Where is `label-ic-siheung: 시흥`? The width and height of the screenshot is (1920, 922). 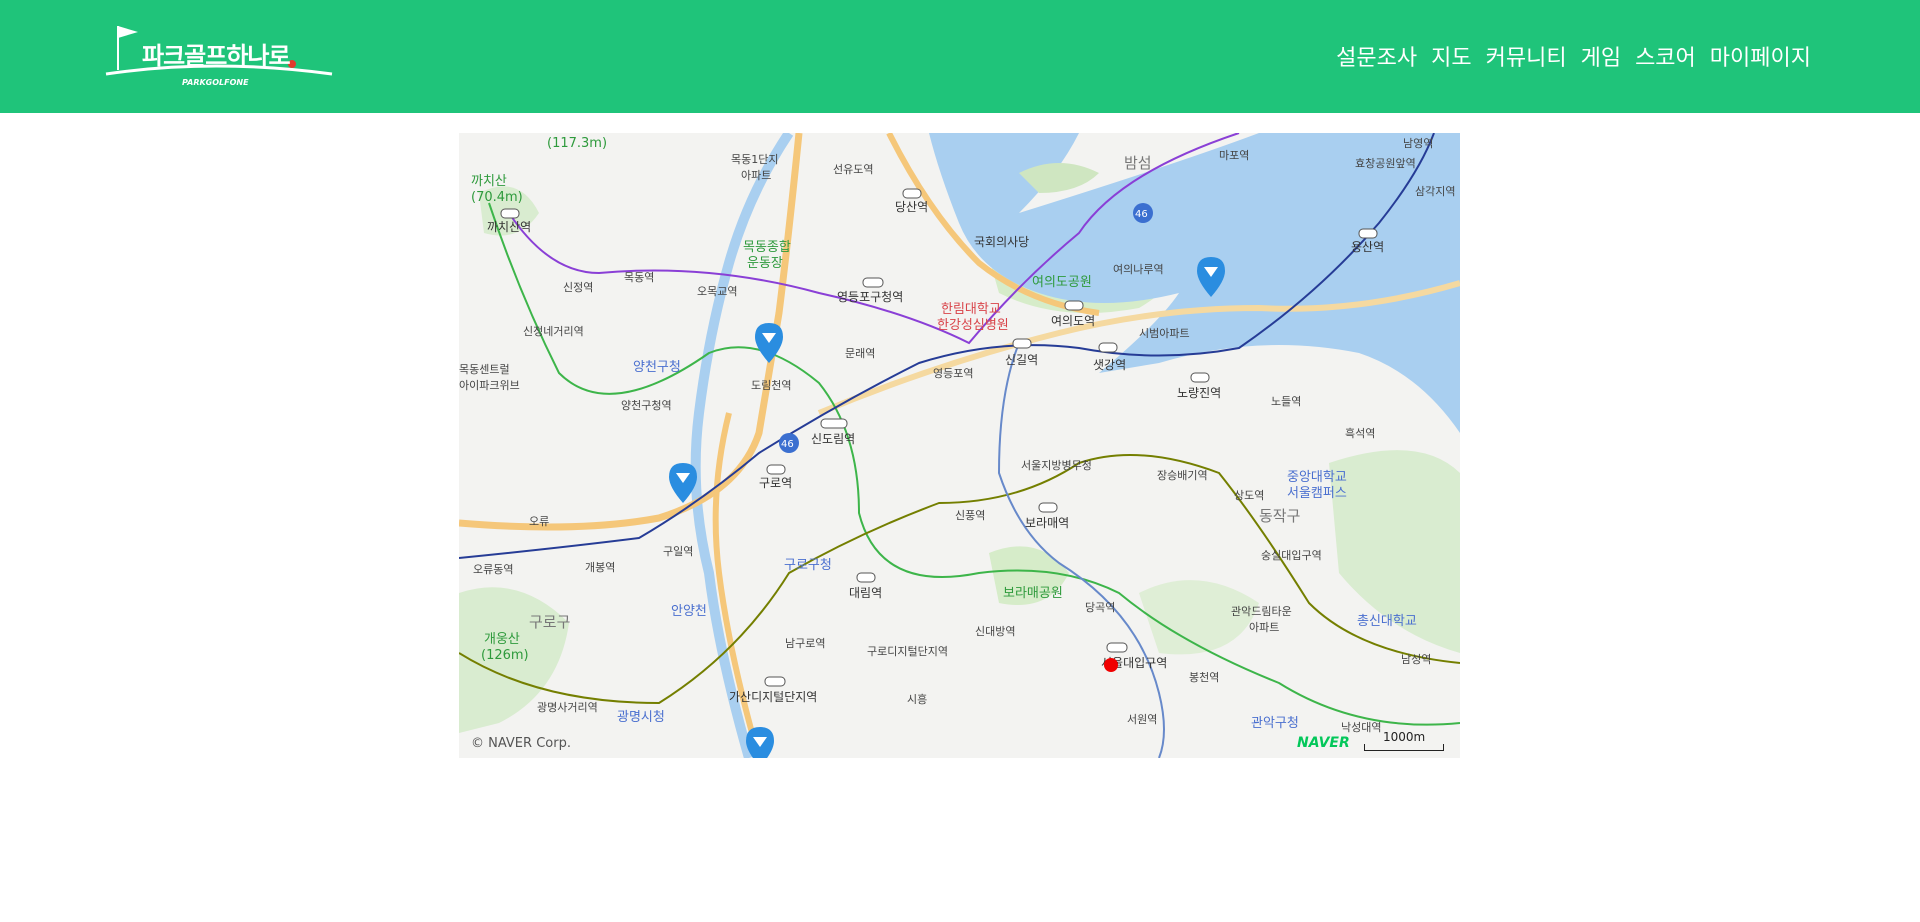
label-ic-siheung: 시흥 is located at coordinates (917, 699).